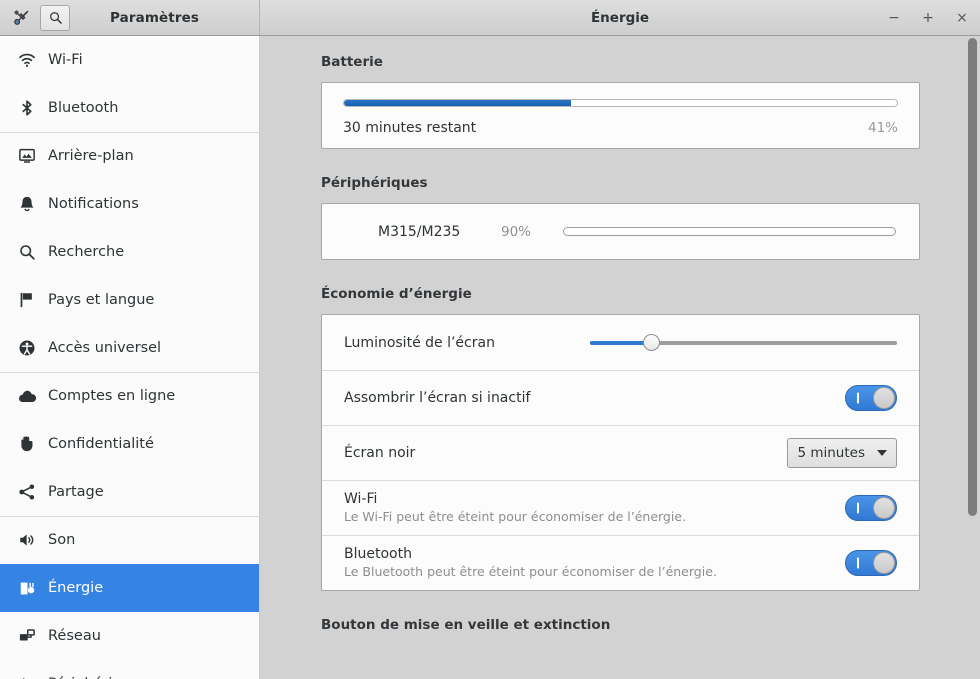 This screenshot has height=679, width=980. I want to click on brightness-slider, so click(743, 343).